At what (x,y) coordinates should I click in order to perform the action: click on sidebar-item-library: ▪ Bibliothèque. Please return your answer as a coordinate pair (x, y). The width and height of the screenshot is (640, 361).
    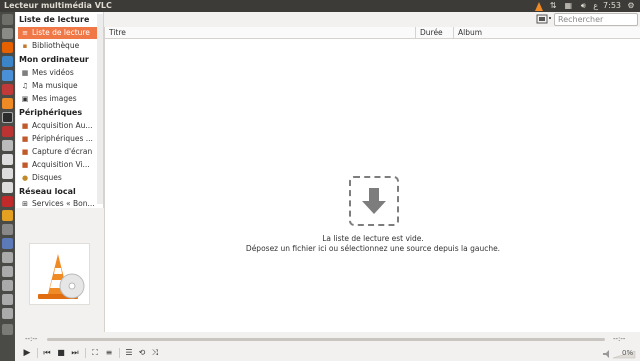
    Looking at the image, I should click on (58, 46).